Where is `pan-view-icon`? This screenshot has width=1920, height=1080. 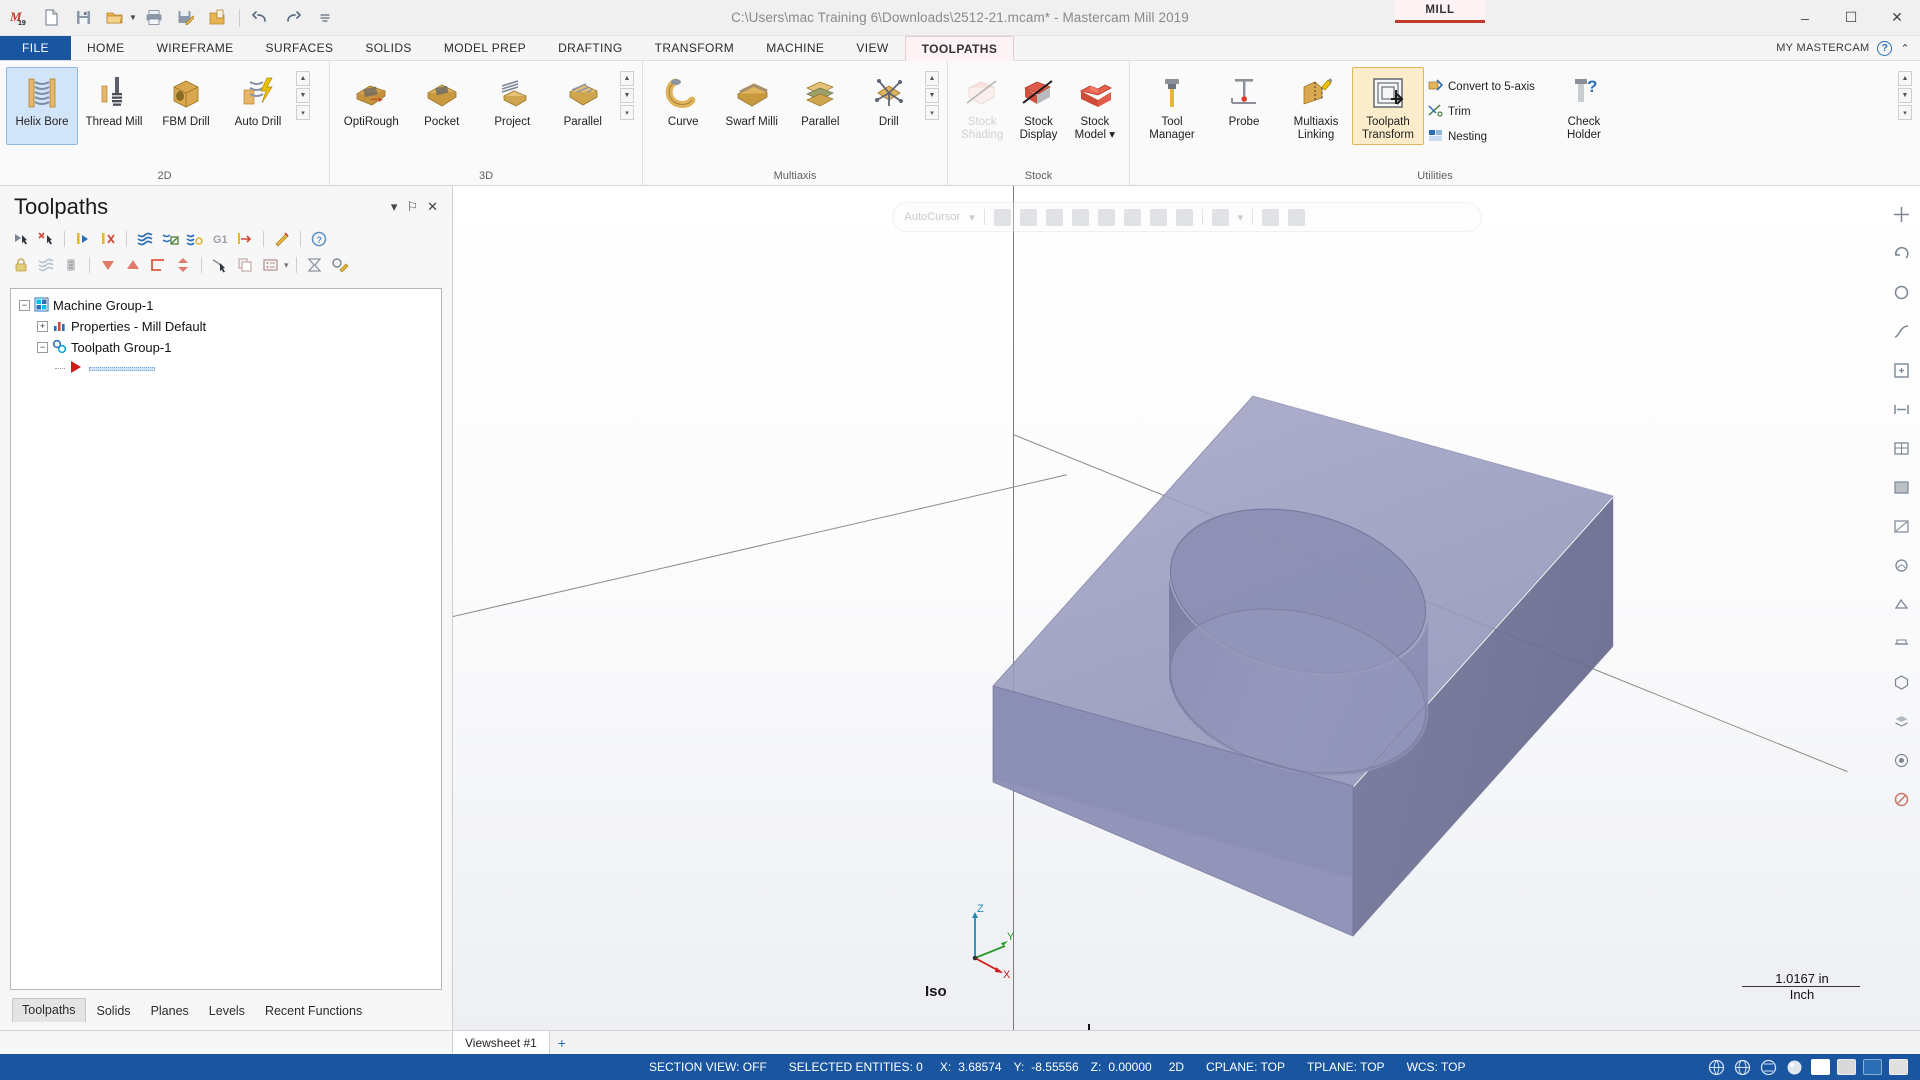
pan-view-icon is located at coordinates (1901, 331).